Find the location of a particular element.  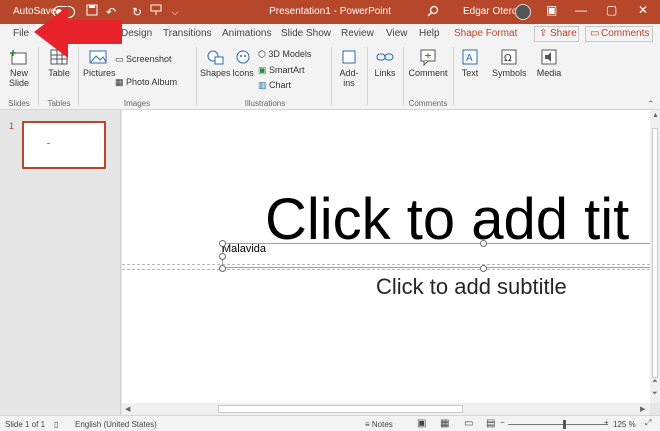

slide-count: Slide 1 of 1 is located at coordinates (25, 424).